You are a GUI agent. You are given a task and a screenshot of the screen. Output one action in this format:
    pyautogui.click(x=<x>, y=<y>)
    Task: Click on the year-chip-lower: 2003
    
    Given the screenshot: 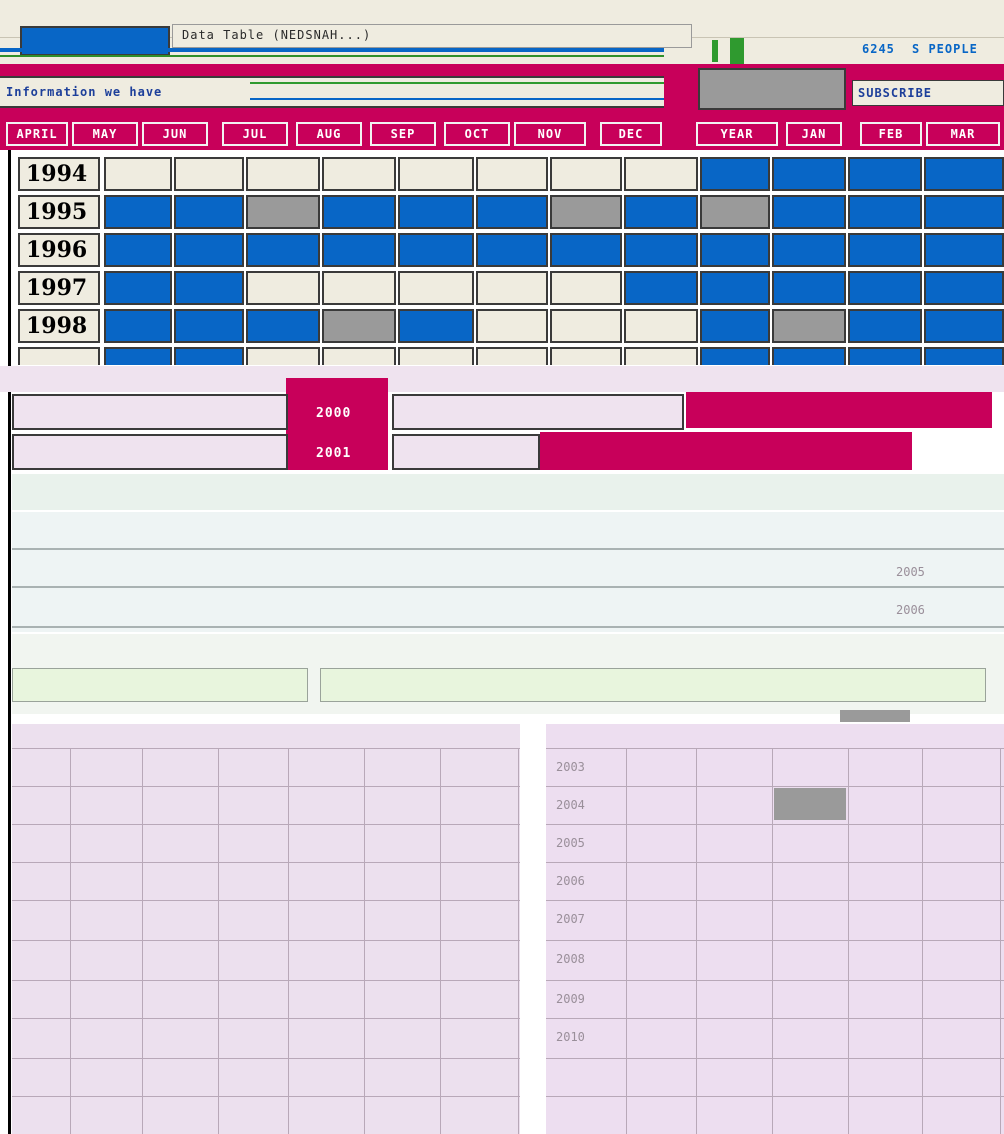 What is the action you would take?
    pyautogui.click(x=570, y=767)
    